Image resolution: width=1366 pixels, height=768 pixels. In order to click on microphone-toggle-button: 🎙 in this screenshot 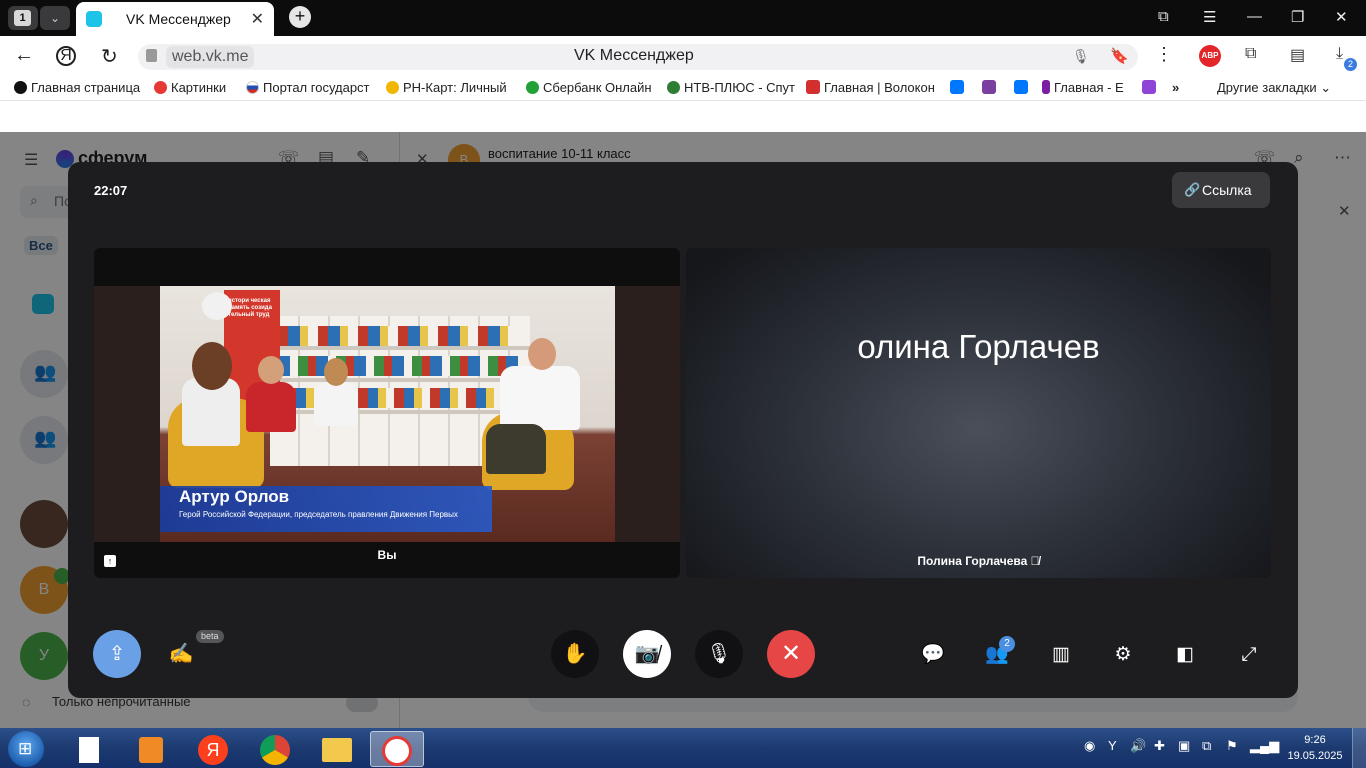, I will do `click(719, 654)`.